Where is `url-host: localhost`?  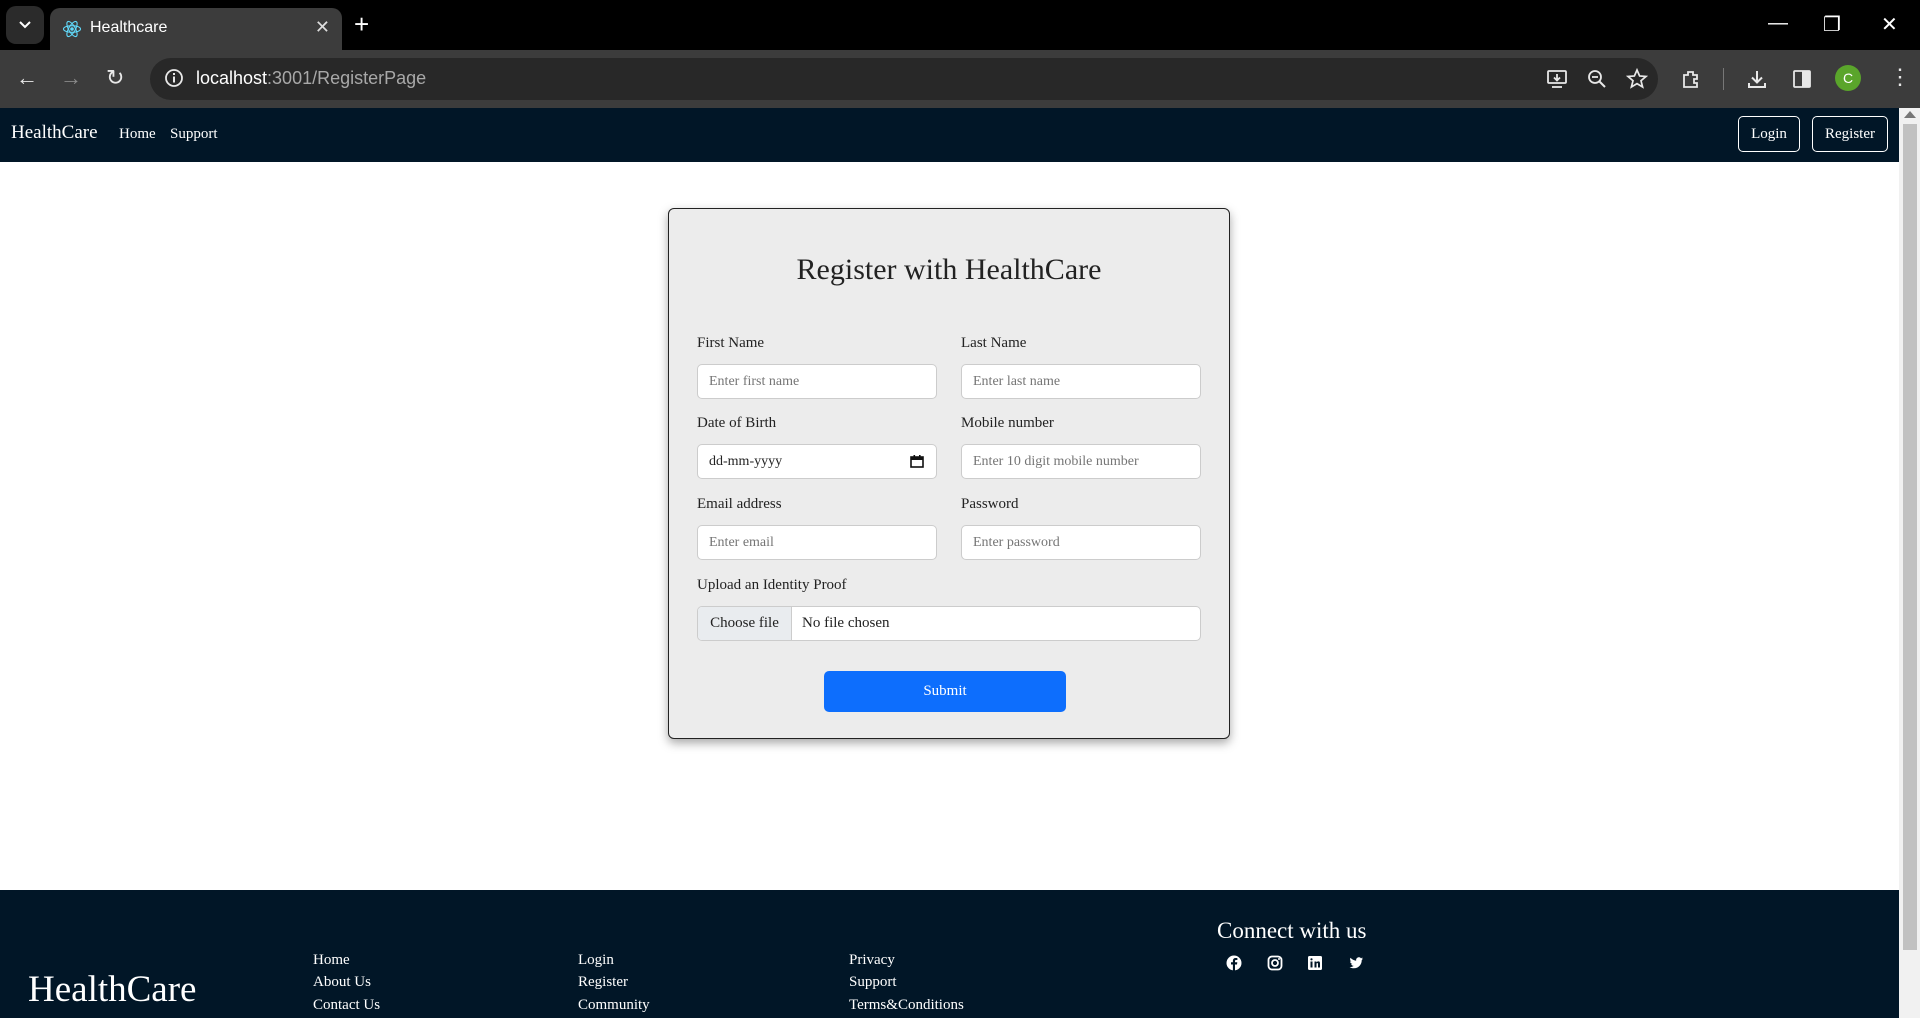
url-host: localhost is located at coordinates (232, 78).